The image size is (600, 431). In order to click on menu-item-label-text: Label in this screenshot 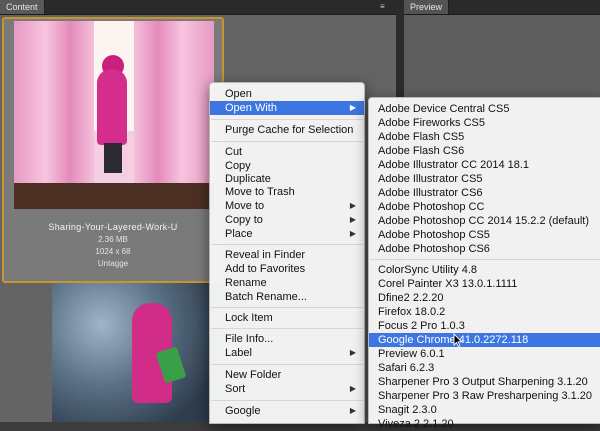, I will do `click(238, 353)`.